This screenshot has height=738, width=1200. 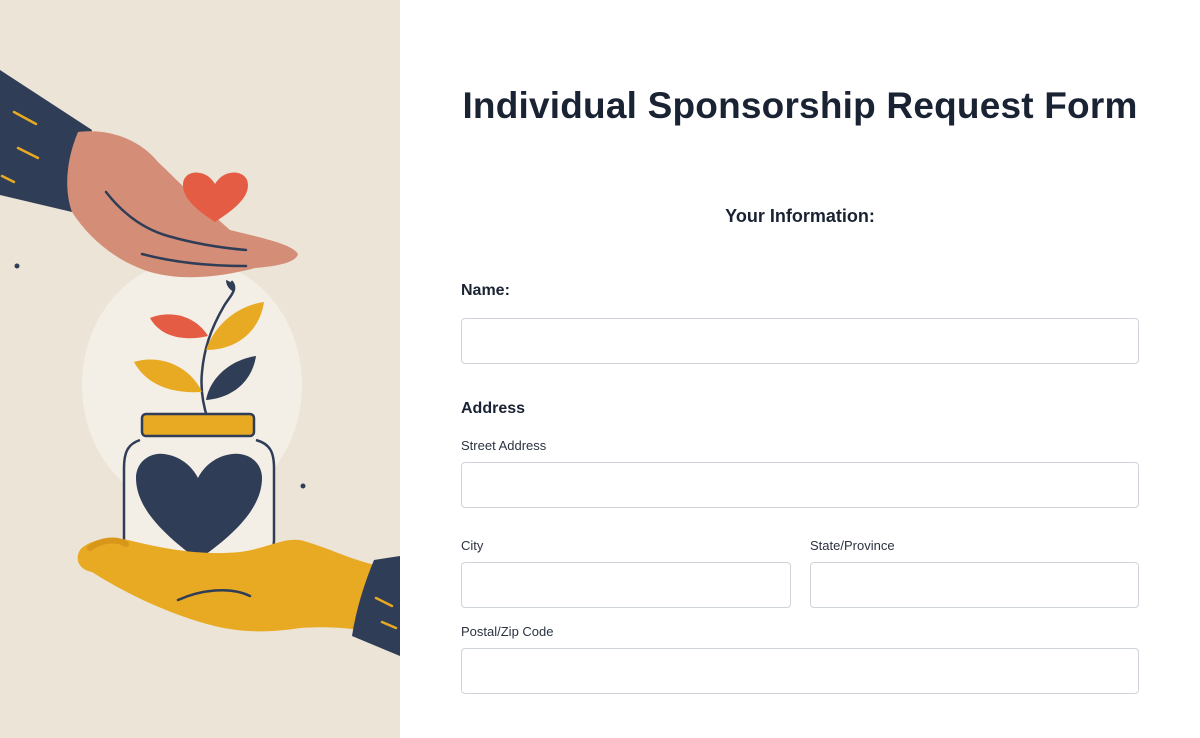 I want to click on city-field, so click(x=626, y=585).